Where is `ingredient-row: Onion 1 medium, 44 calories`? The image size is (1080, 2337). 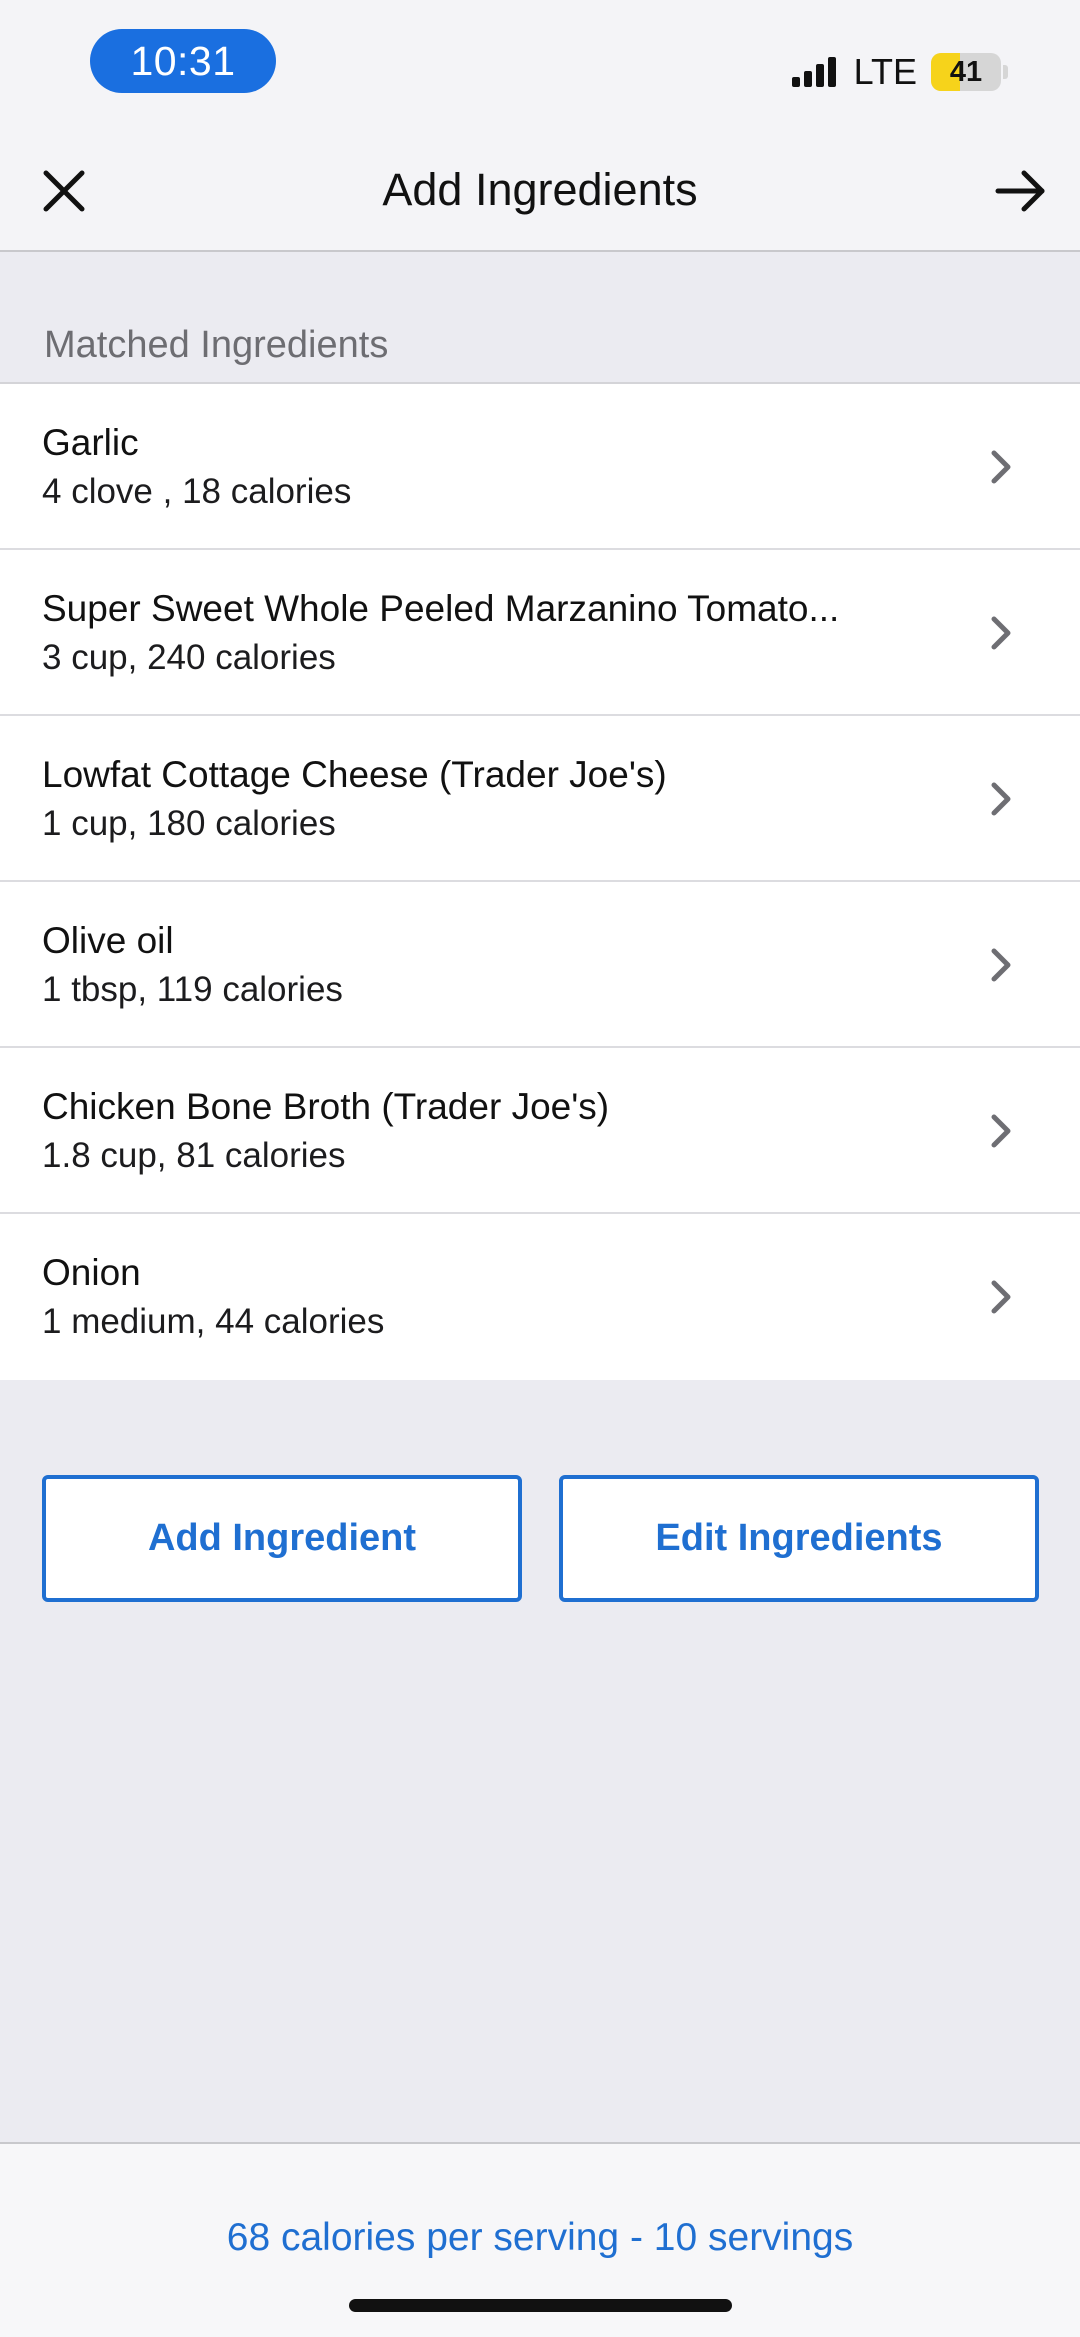
ingredient-row: Onion 1 medium, 44 calories is located at coordinates (540, 1297).